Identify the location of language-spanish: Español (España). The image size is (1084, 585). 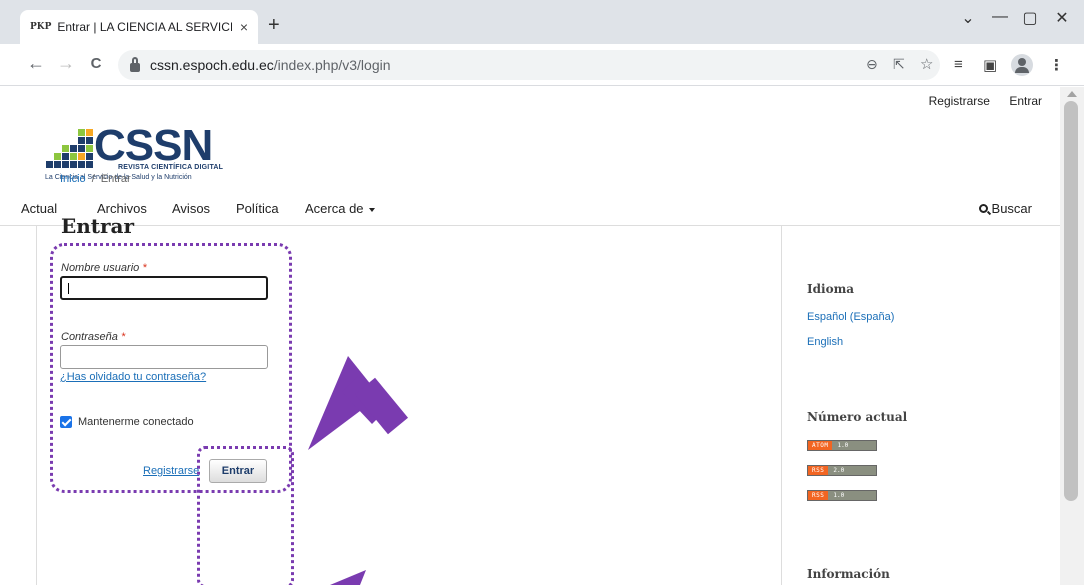
(850, 317).